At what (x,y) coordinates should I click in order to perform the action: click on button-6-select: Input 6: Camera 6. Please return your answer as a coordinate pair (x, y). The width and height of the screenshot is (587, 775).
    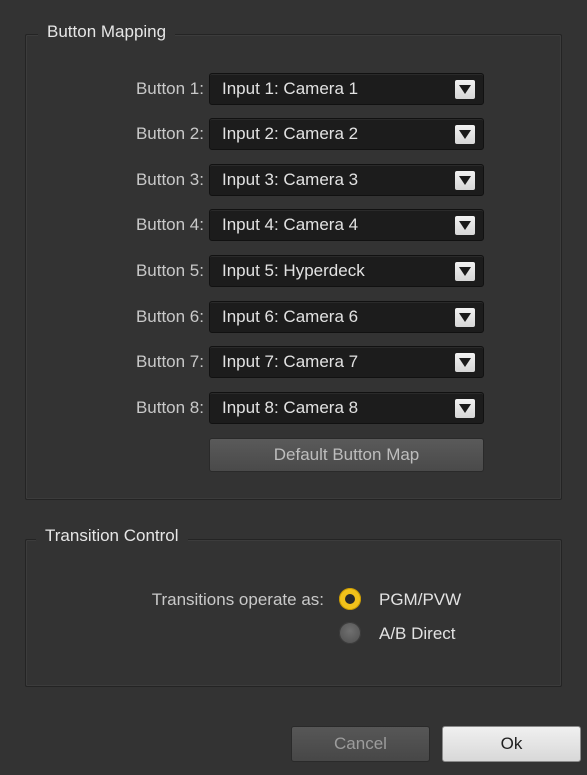
    Looking at the image, I should click on (346, 317).